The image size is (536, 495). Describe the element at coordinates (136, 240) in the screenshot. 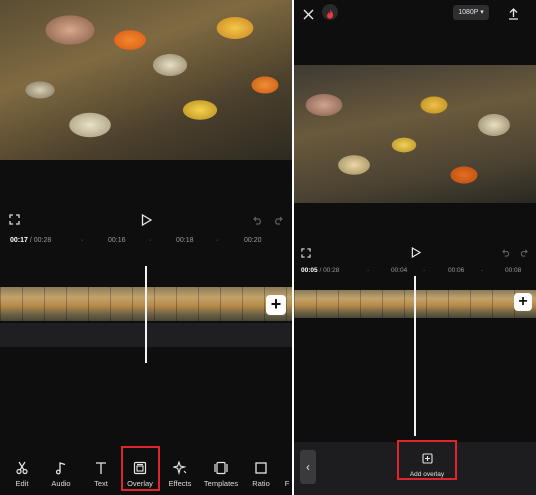

I see `time-ruler: 00:17 / 00:28 · 00:16 · 00:18 · 00:20` at that location.